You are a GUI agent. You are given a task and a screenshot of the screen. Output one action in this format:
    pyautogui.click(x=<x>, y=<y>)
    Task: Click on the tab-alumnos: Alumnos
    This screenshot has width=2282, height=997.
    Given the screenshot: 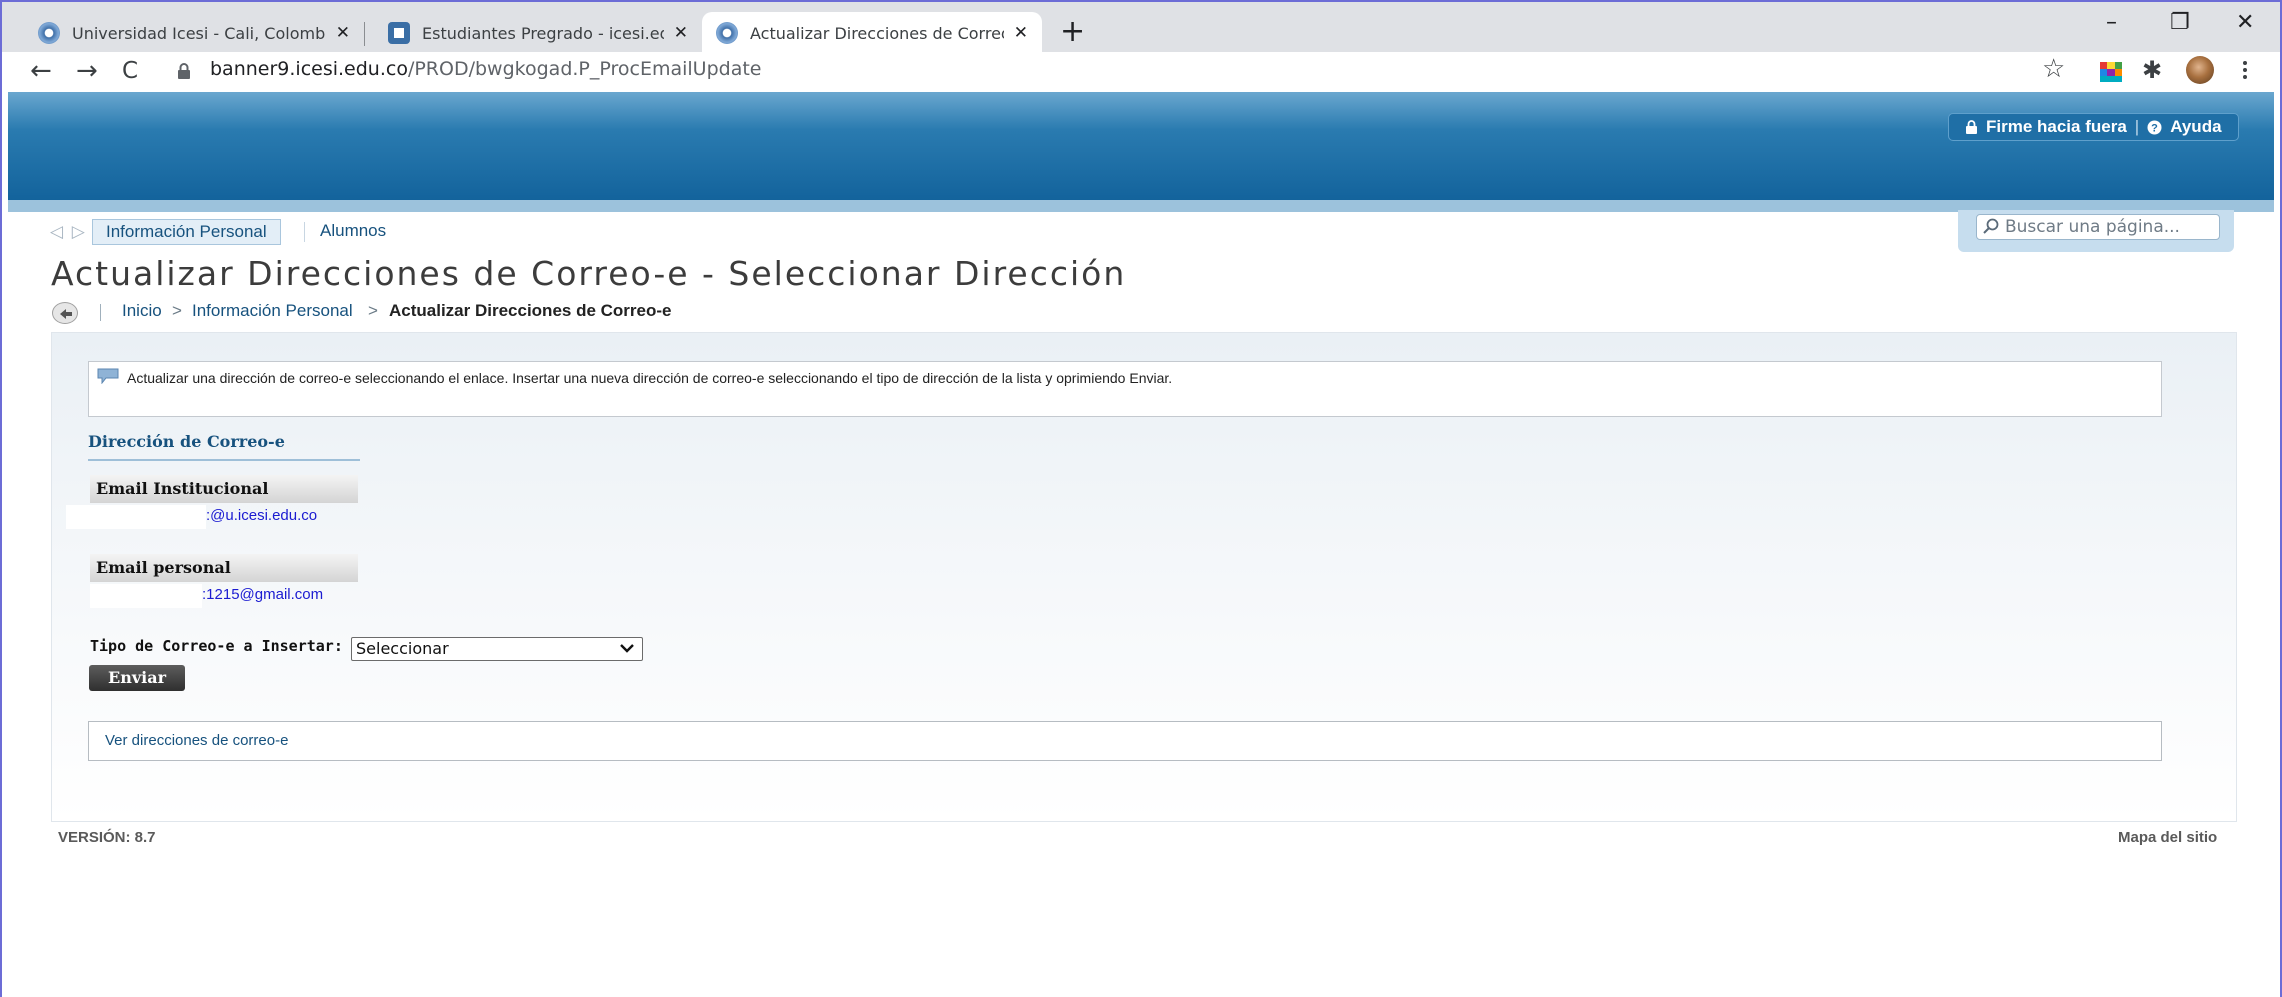 What is the action you would take?
    pyautogui.click(x=353, y=231)
    